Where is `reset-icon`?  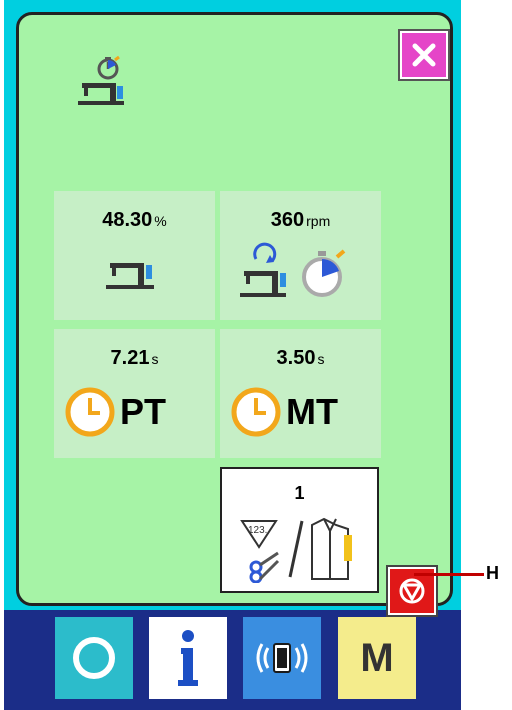 reset-icon is located at coordinates (94, 658).